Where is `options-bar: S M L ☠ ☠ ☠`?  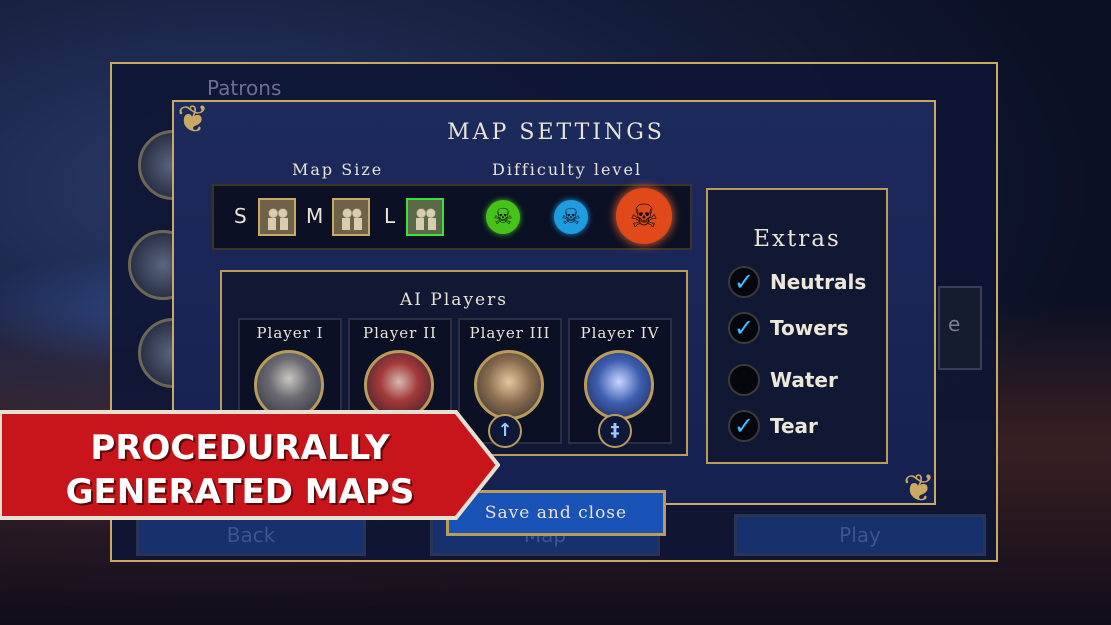 options-bar: S M L ☠ ☠ ☠ is located at coordinates (452, 217).